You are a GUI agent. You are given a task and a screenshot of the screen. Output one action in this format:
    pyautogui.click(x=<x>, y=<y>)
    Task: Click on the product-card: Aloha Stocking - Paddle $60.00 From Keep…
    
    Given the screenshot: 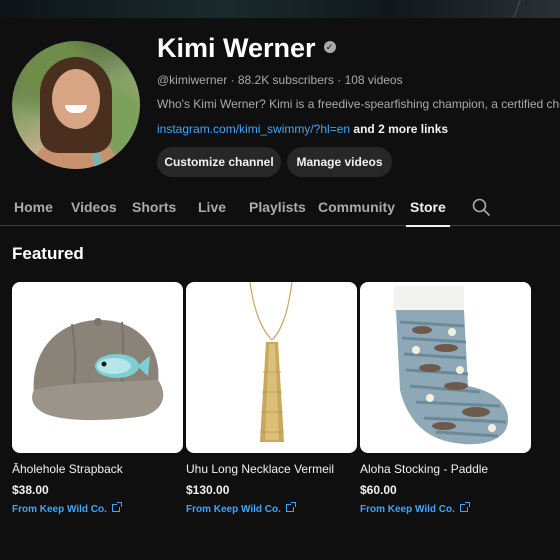 What is the action you would take?
    pyautogui.click(x=445, y=398)
    